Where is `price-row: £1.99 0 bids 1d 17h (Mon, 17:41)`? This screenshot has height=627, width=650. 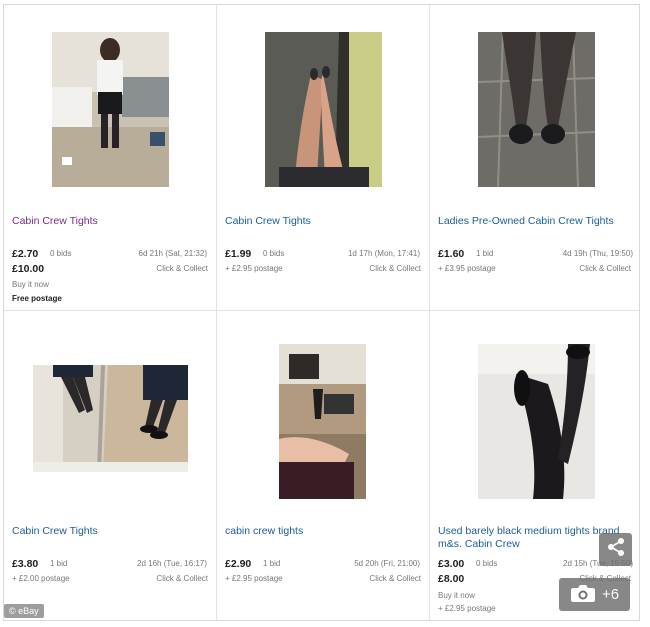
price-row: £1.99 0 bids 1d 17h (Mon, 17:41) is located at coordinates (322, 255).